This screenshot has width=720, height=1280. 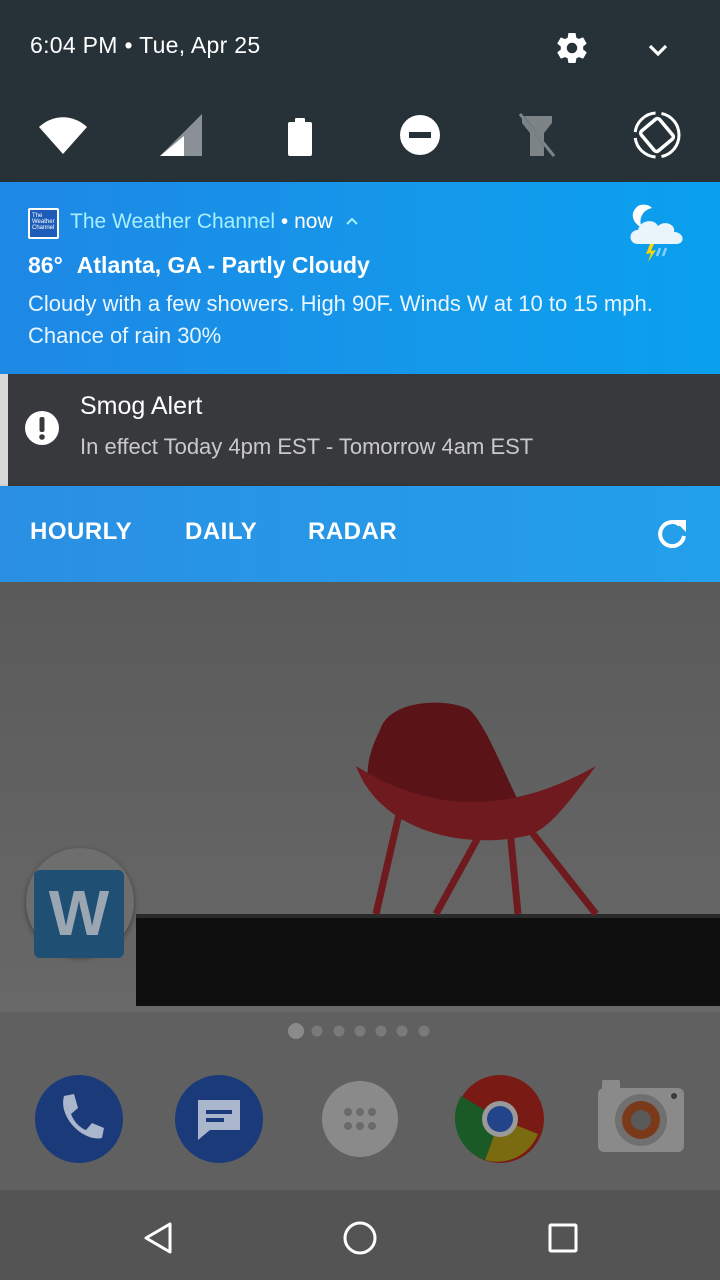 What do you see at coordinates (45, 265) in the screenshot?
I see `temperature: 86°` at bounding box center [45, 265].